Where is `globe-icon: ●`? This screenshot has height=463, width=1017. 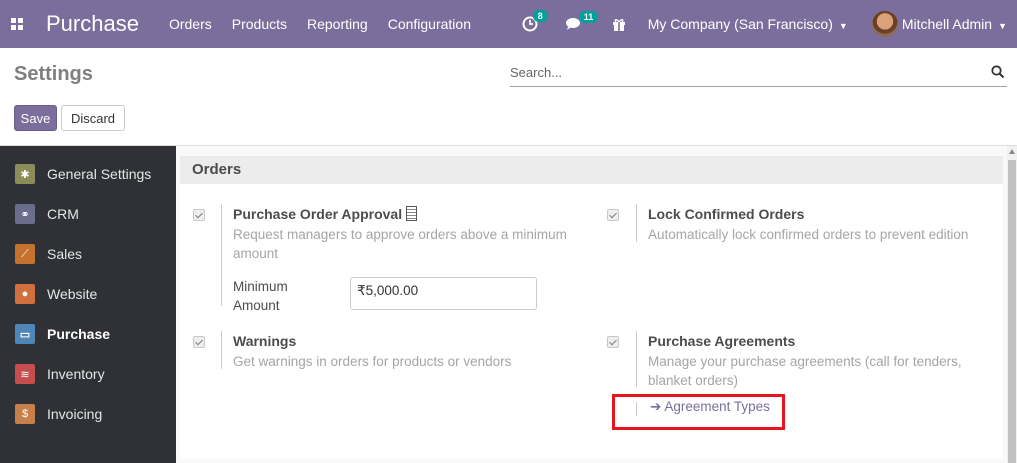 globe-icon: ● is located at coordinates (25, 294).